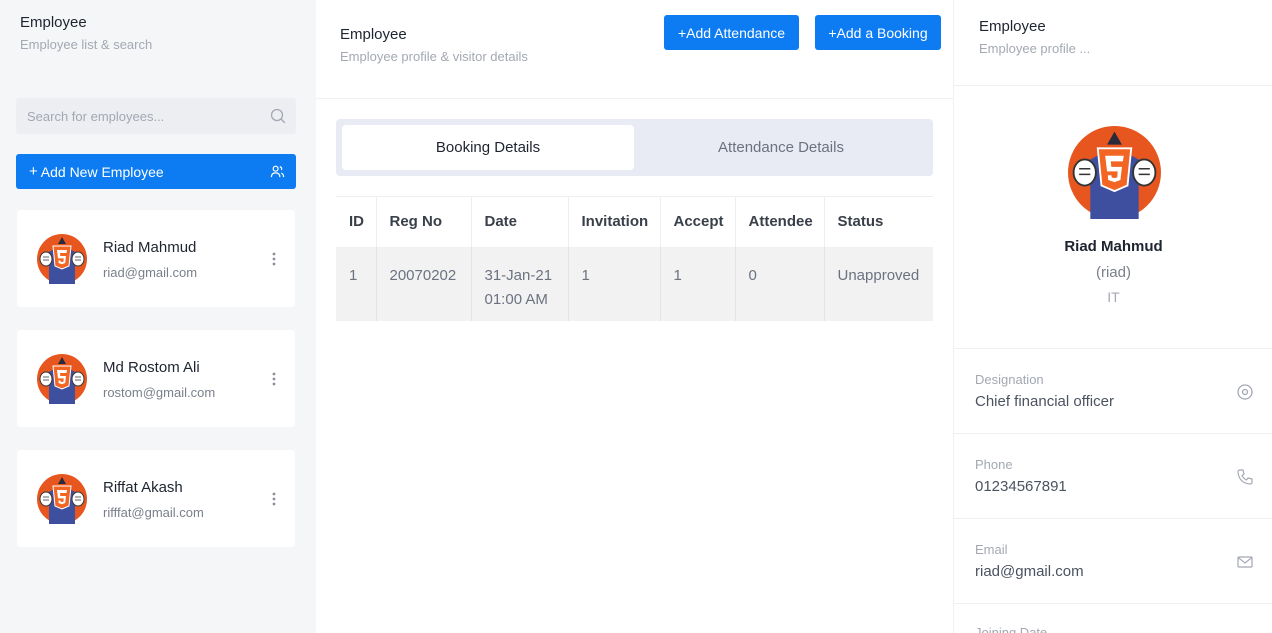 This screenshot has height=633, width=1272. I want to click on cell-status: Unapproved, so click(878, 283).